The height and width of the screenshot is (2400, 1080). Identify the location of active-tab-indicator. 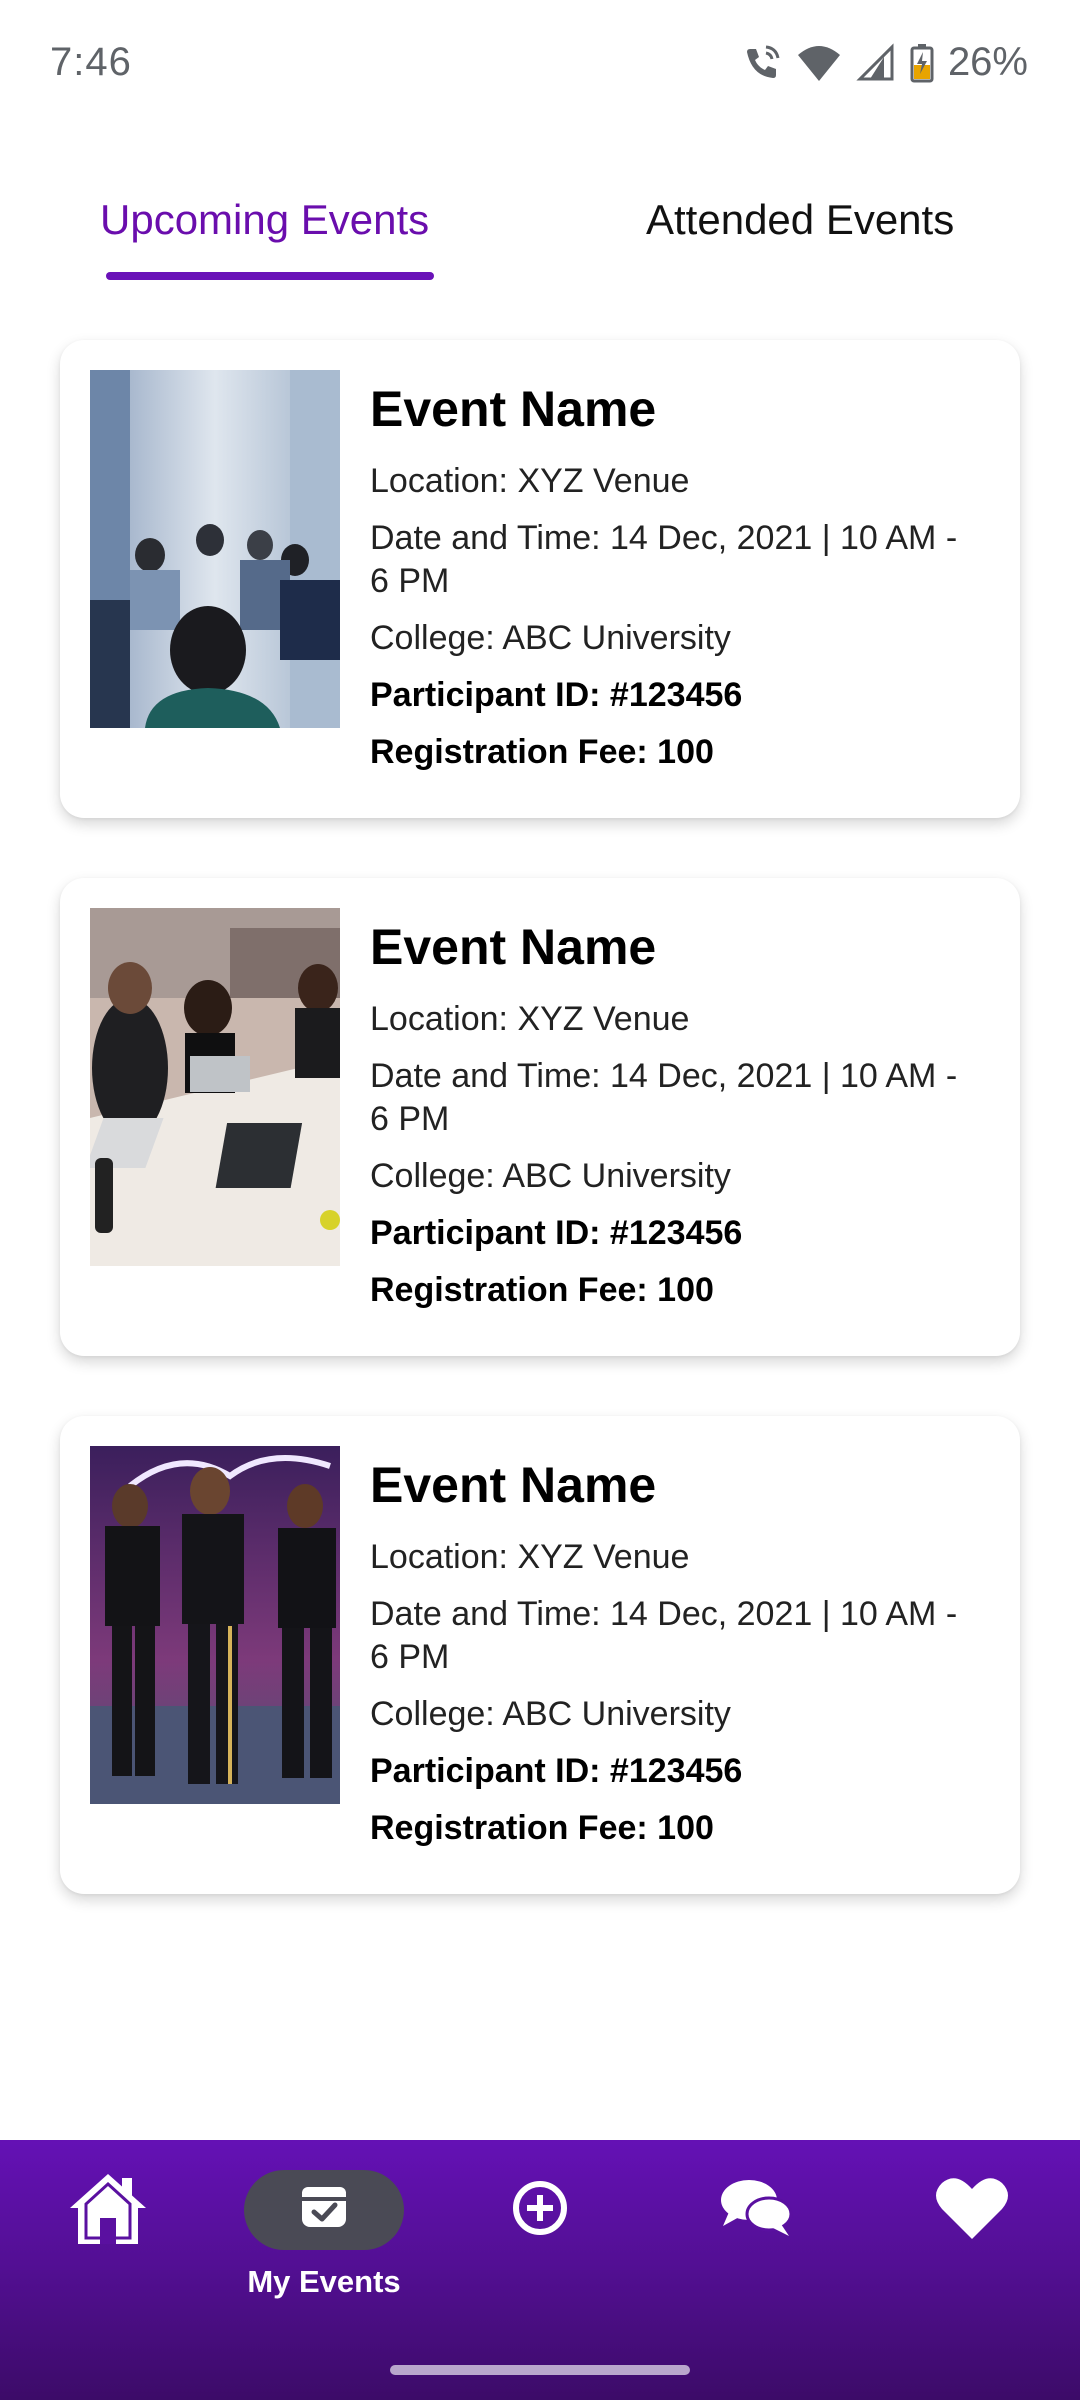
(270, 276).